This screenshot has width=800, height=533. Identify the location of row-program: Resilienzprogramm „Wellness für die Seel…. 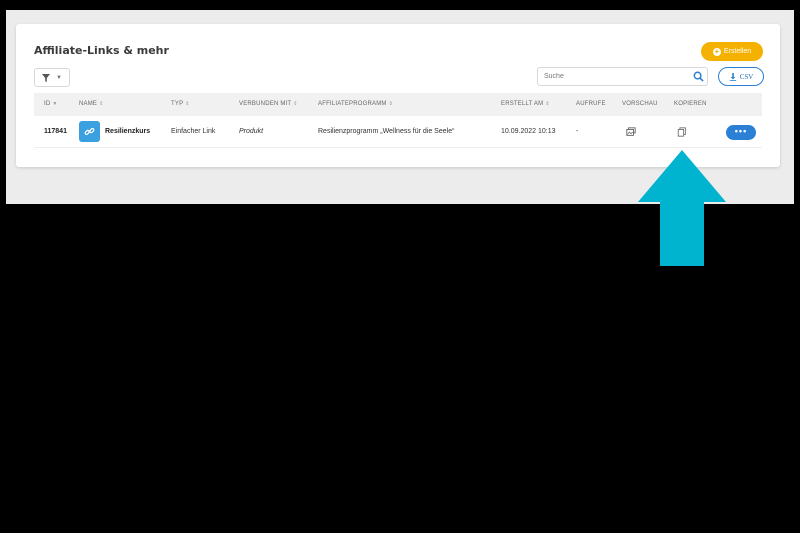
(386, 131).